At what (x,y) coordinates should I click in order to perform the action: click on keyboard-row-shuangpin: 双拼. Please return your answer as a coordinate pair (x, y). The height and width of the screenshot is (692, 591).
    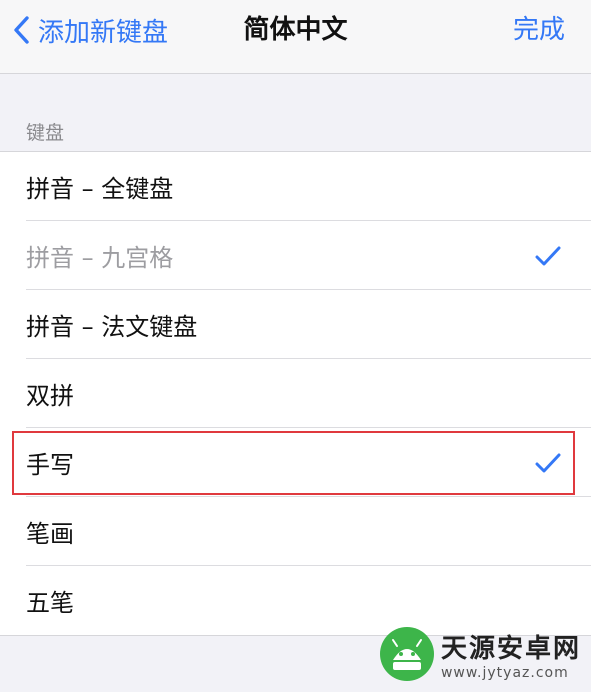
    Looking at the image, I should click on (295, 393).